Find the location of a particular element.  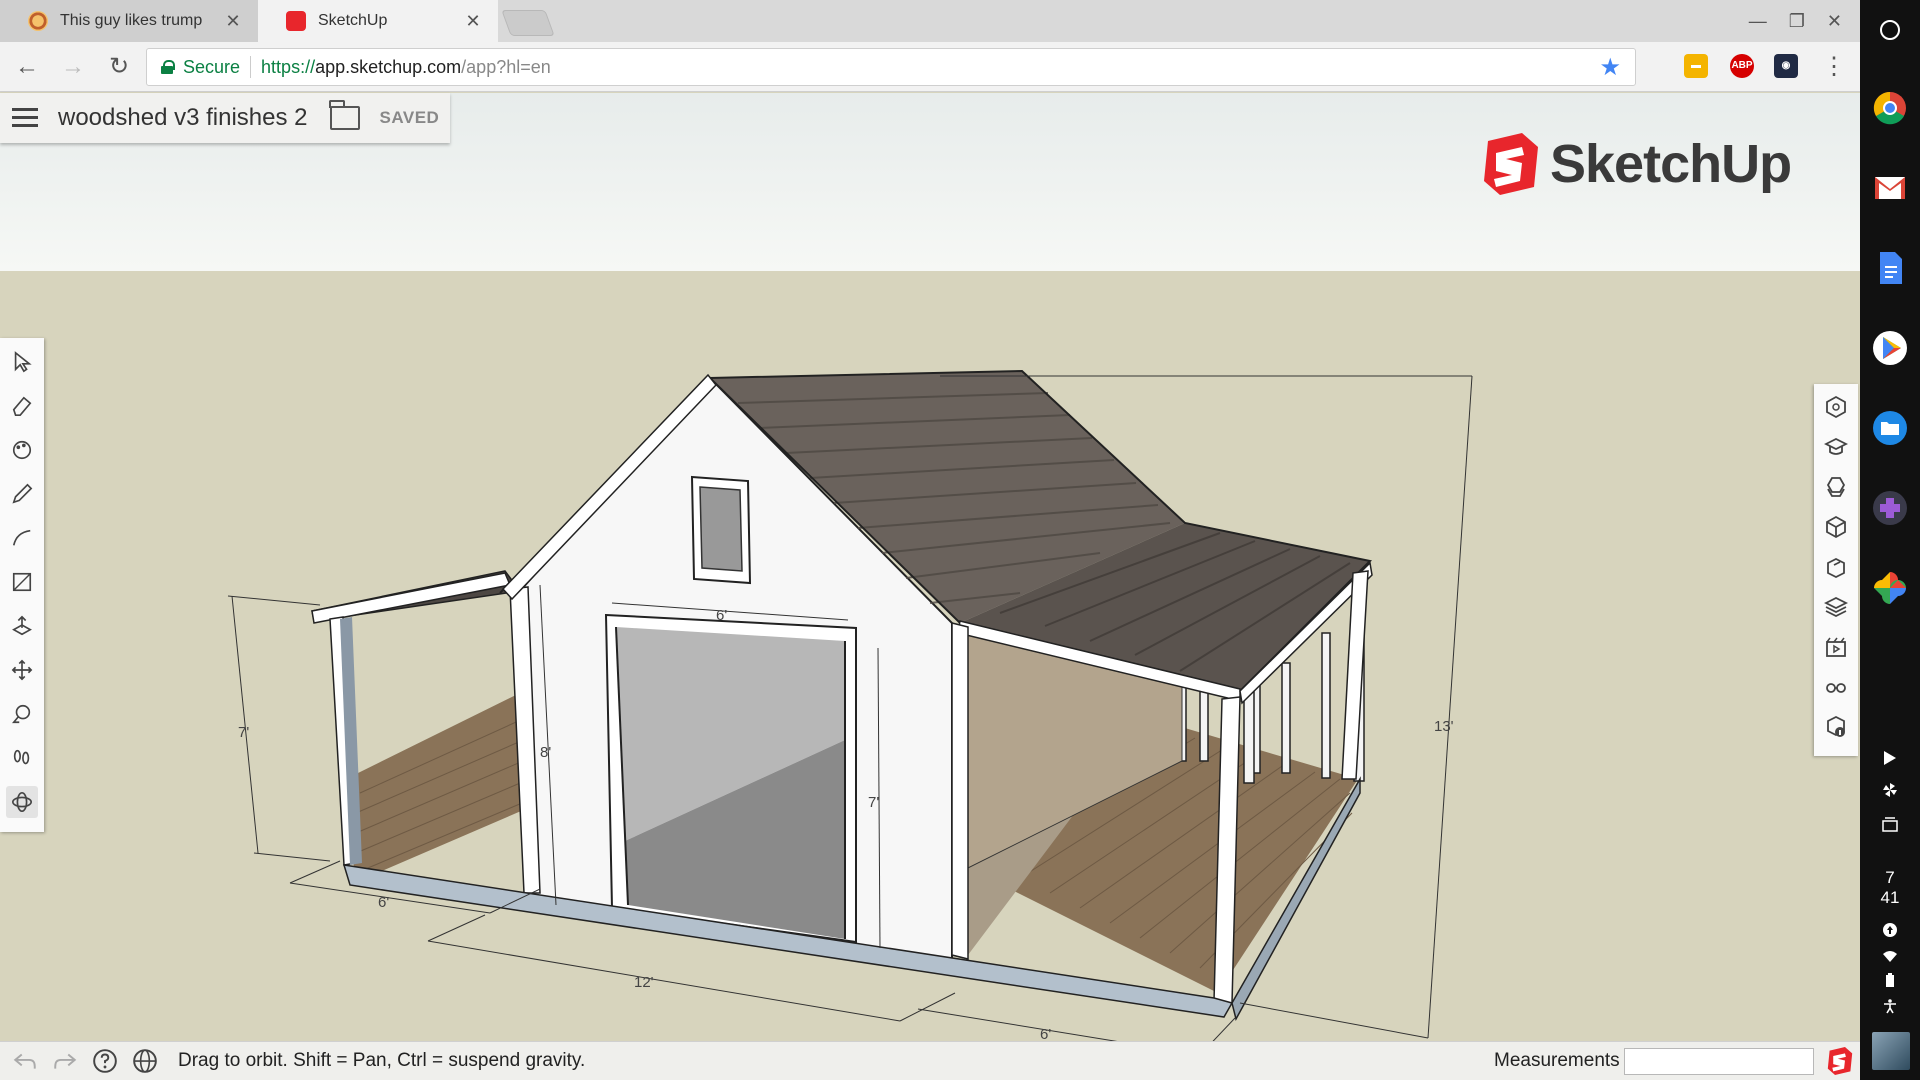

reload-icon: ↻ is located at coordinates (119, 67).